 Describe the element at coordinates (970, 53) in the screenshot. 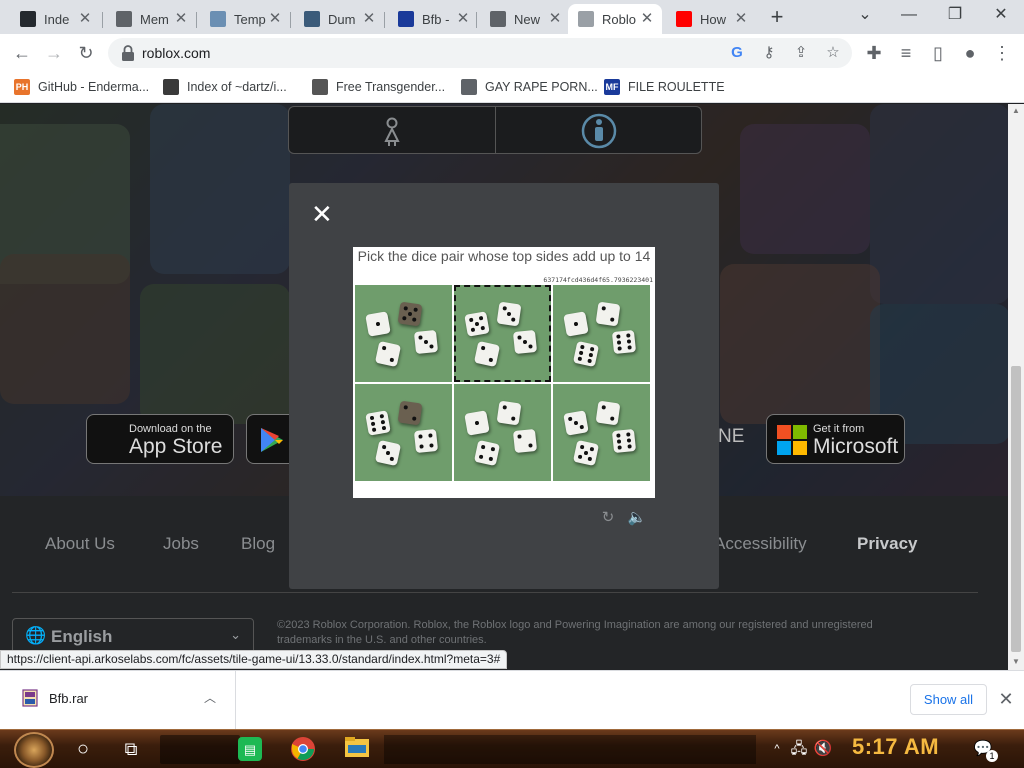

I see `profile-avatar: ●` at that location.